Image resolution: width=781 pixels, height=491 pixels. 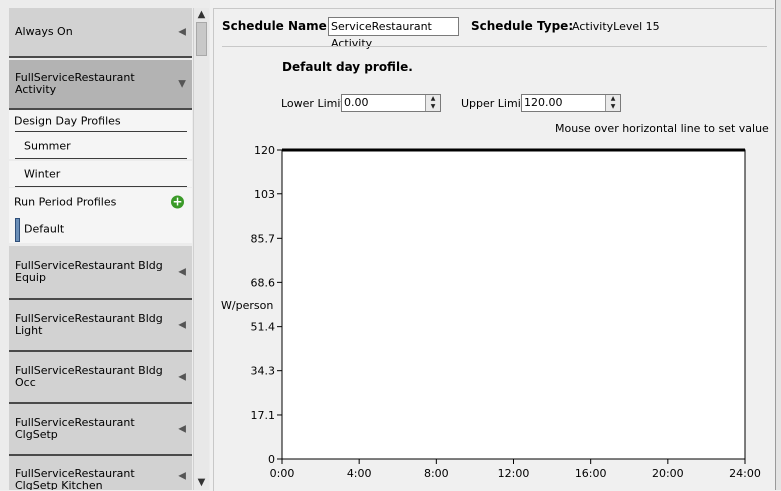 What do you see at coordinates (100, 33) in the screenshot?
I see `schedule-item-always-on: Always On ◀` at bounding box center [100, 33].